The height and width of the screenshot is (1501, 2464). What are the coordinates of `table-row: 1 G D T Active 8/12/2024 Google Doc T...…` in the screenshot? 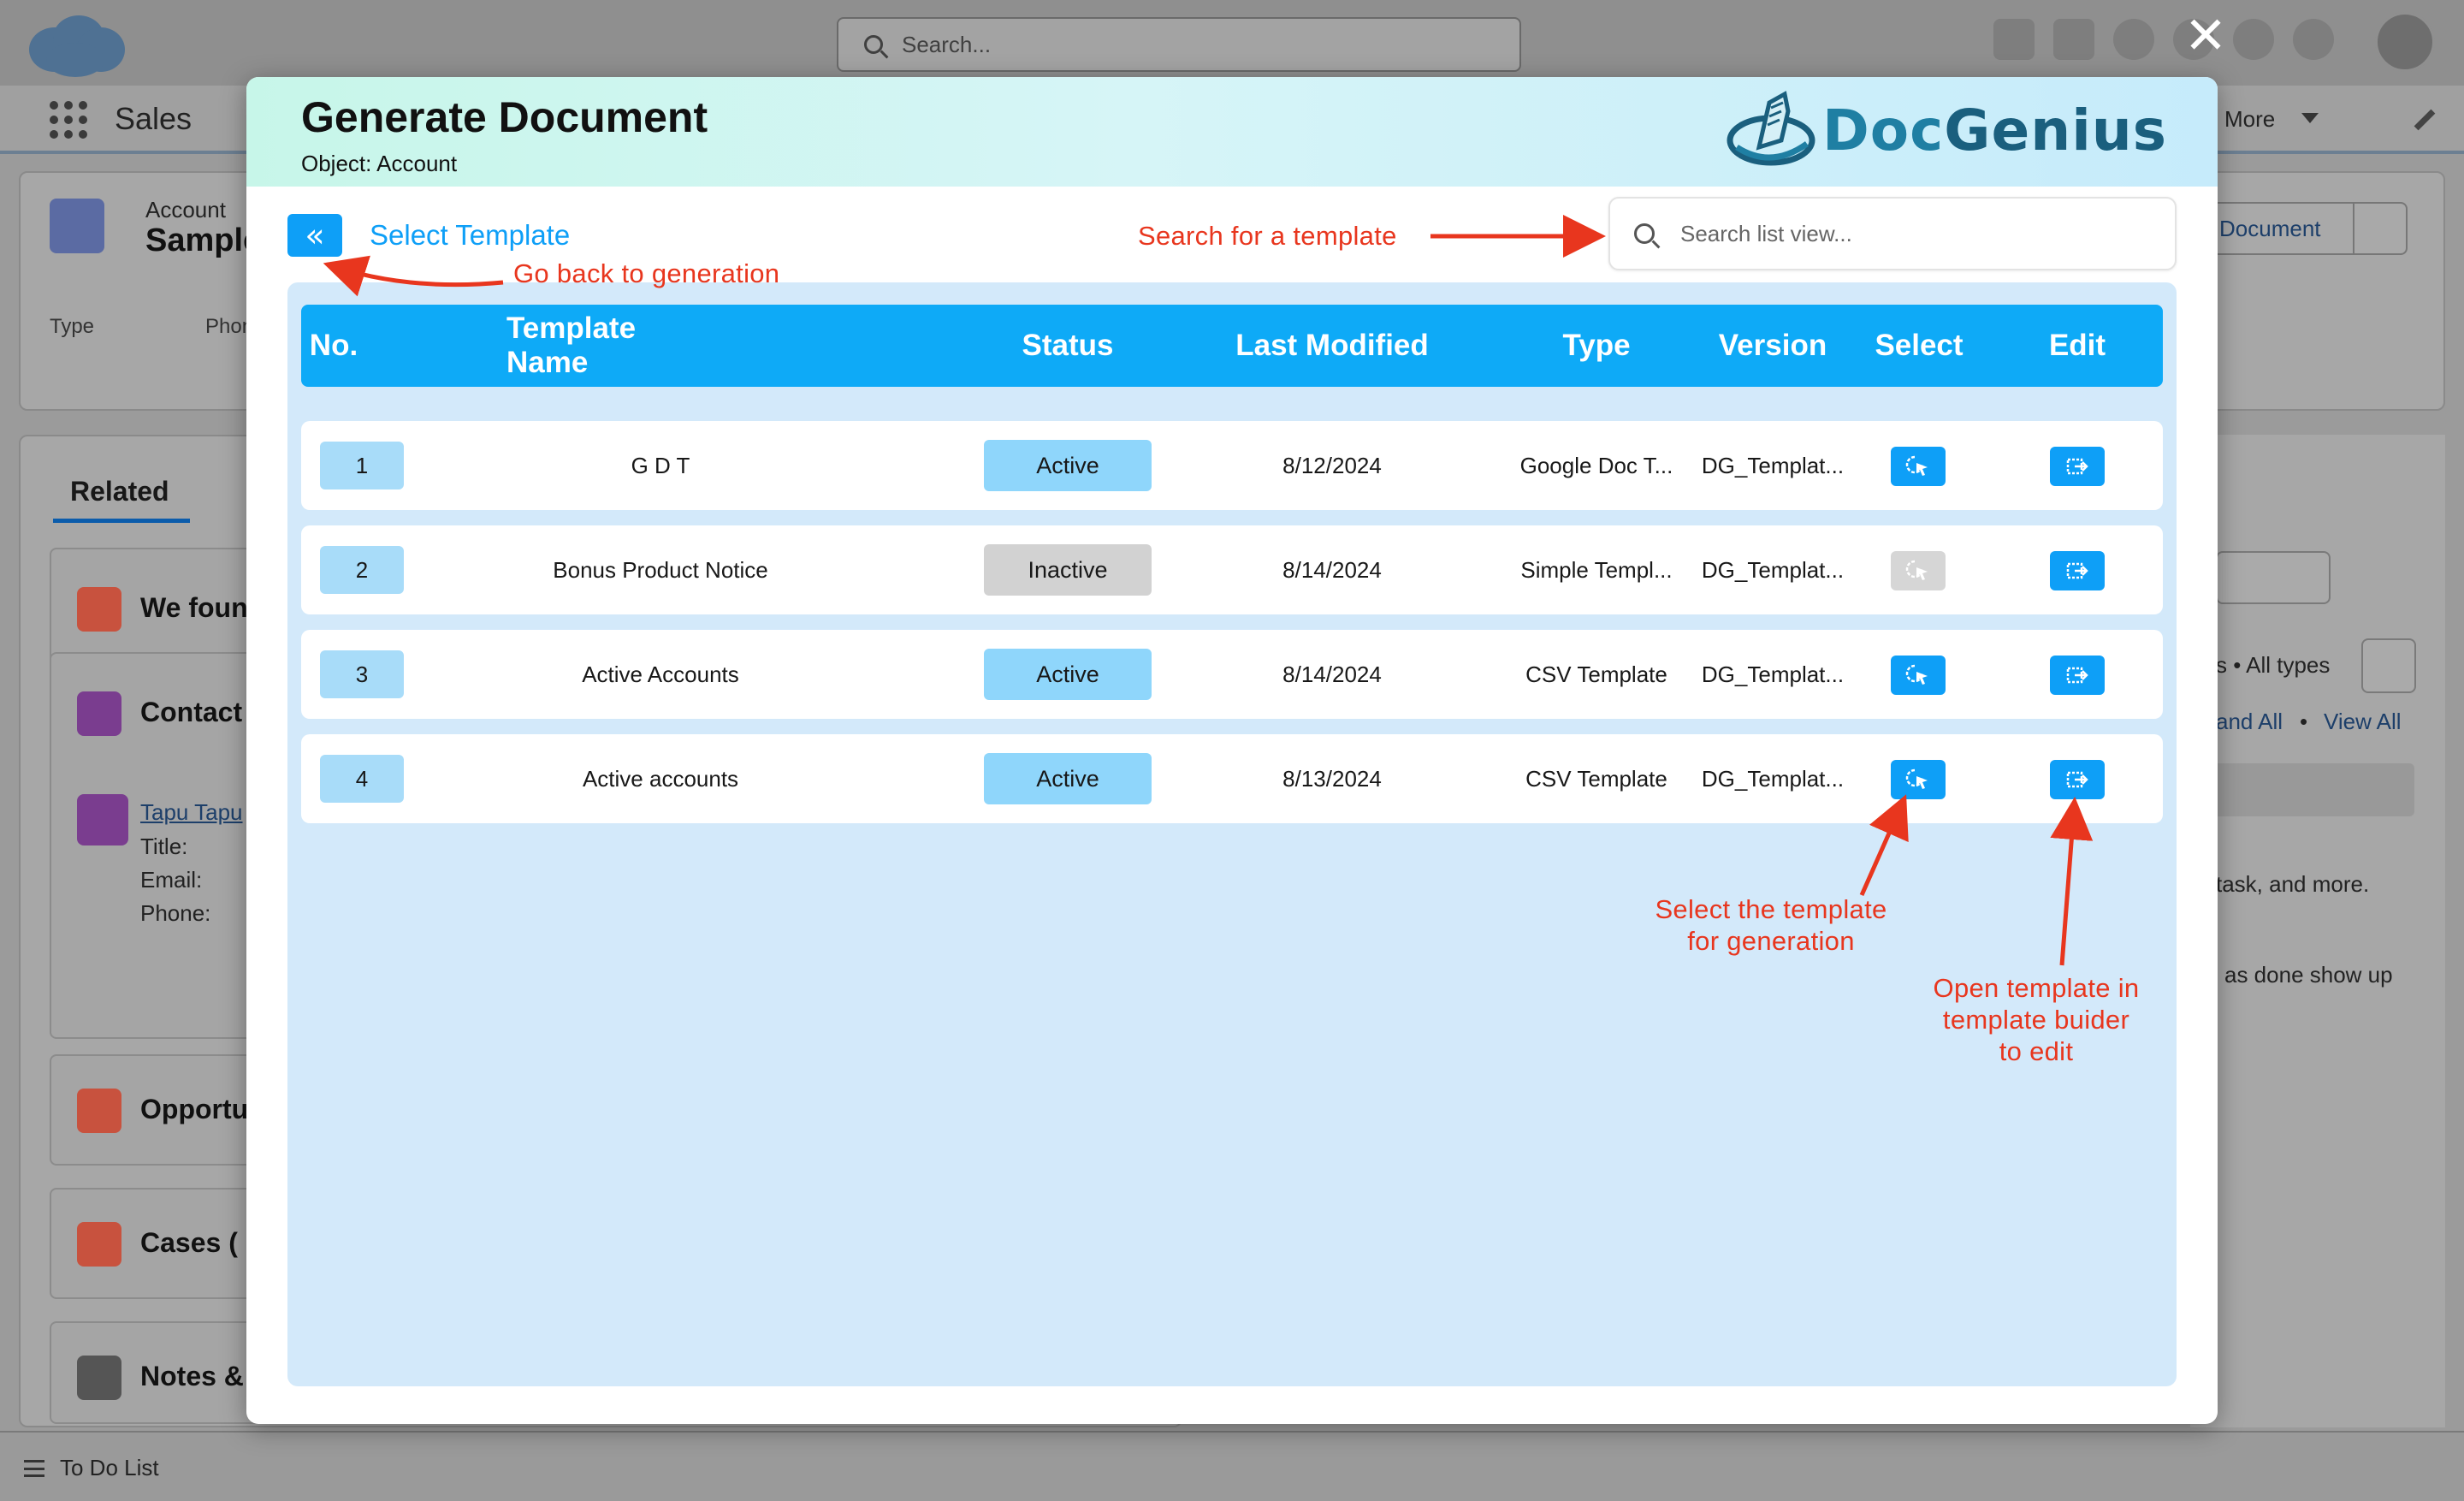 It's located at (1232, 465).